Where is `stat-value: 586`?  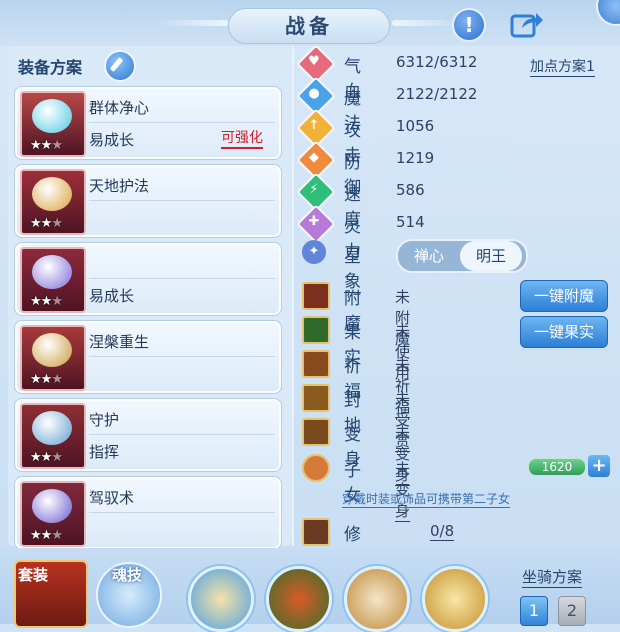 stat-value: 586 is located at coordinates (410, 190).